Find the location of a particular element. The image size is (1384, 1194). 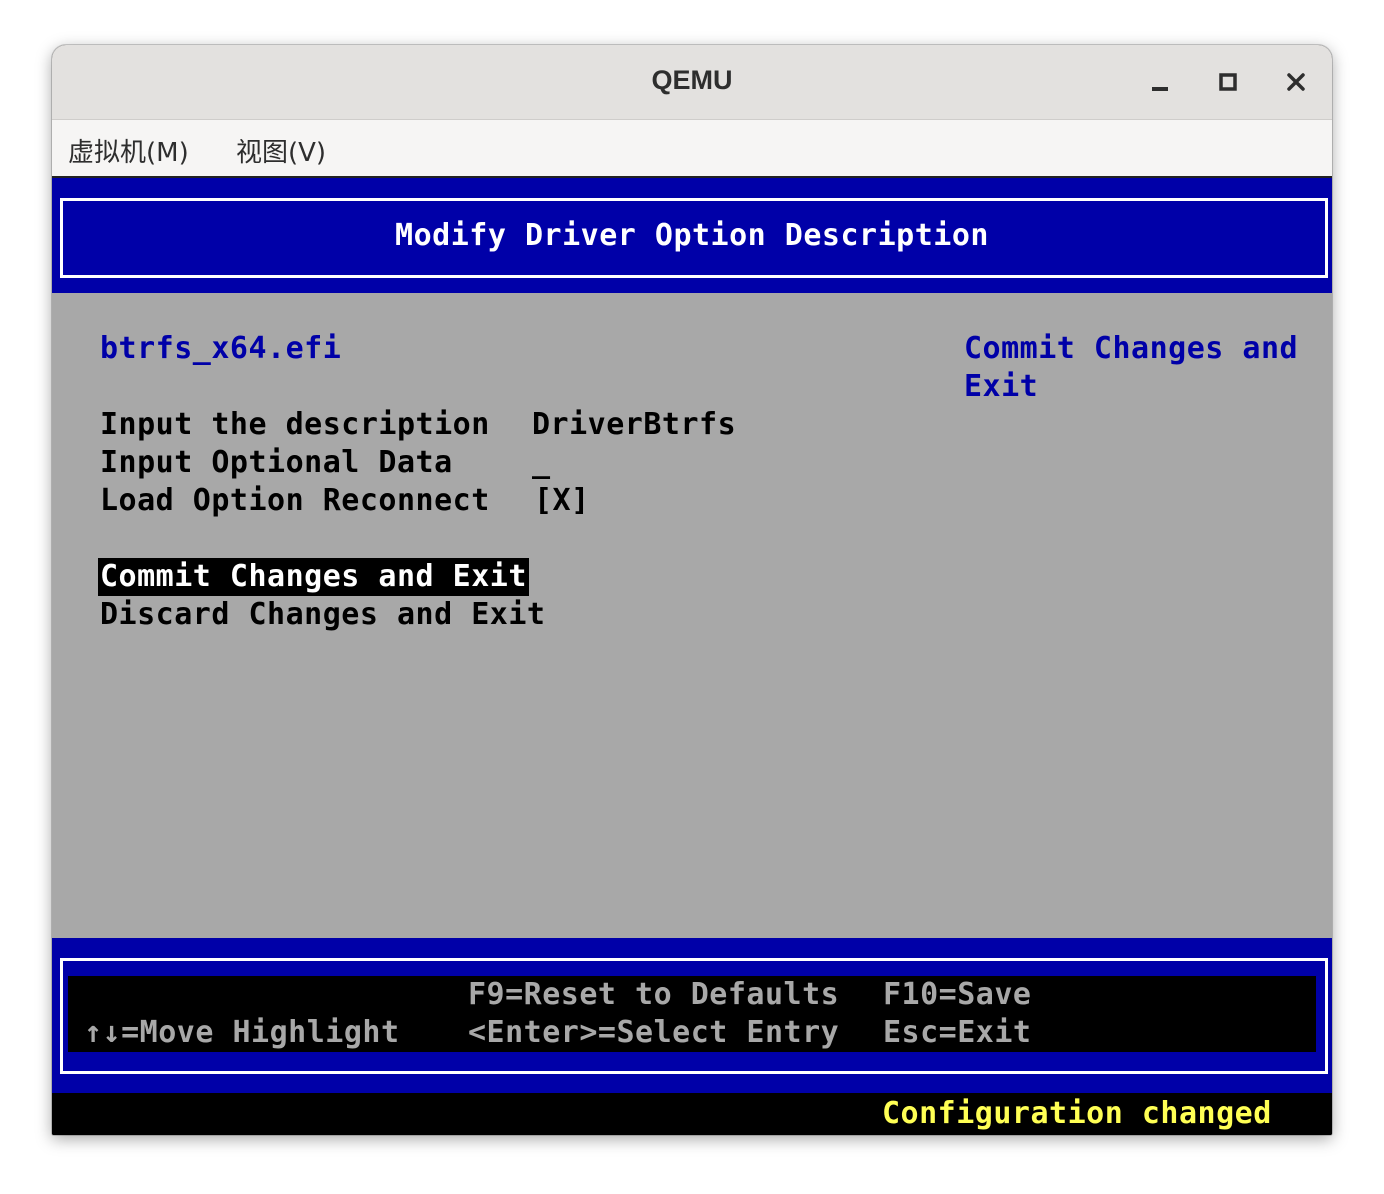

maximize-button is located at coordinates (1228, 83).